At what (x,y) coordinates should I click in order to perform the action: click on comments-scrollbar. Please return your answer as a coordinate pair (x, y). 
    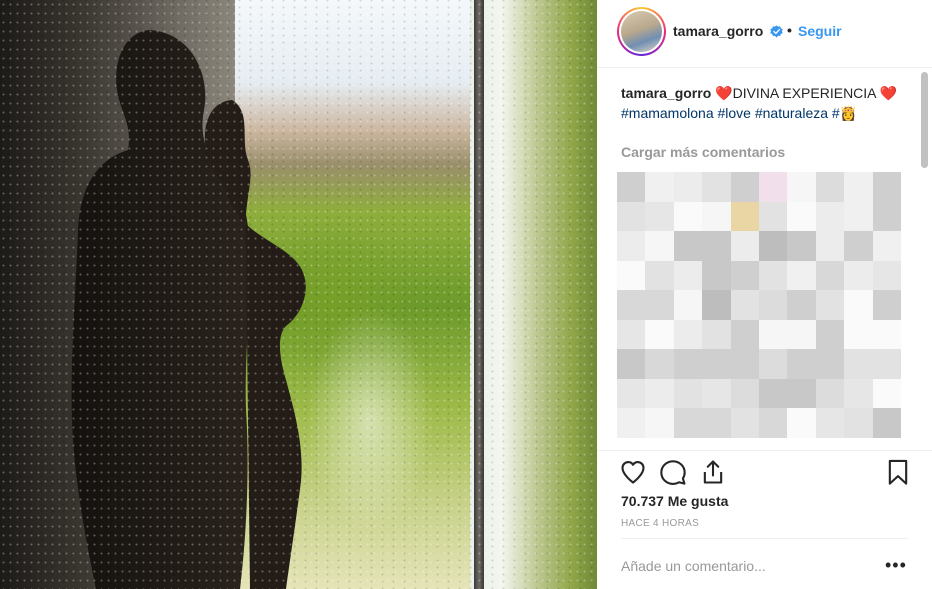
    Looking at the image, I should click on (924, 120).